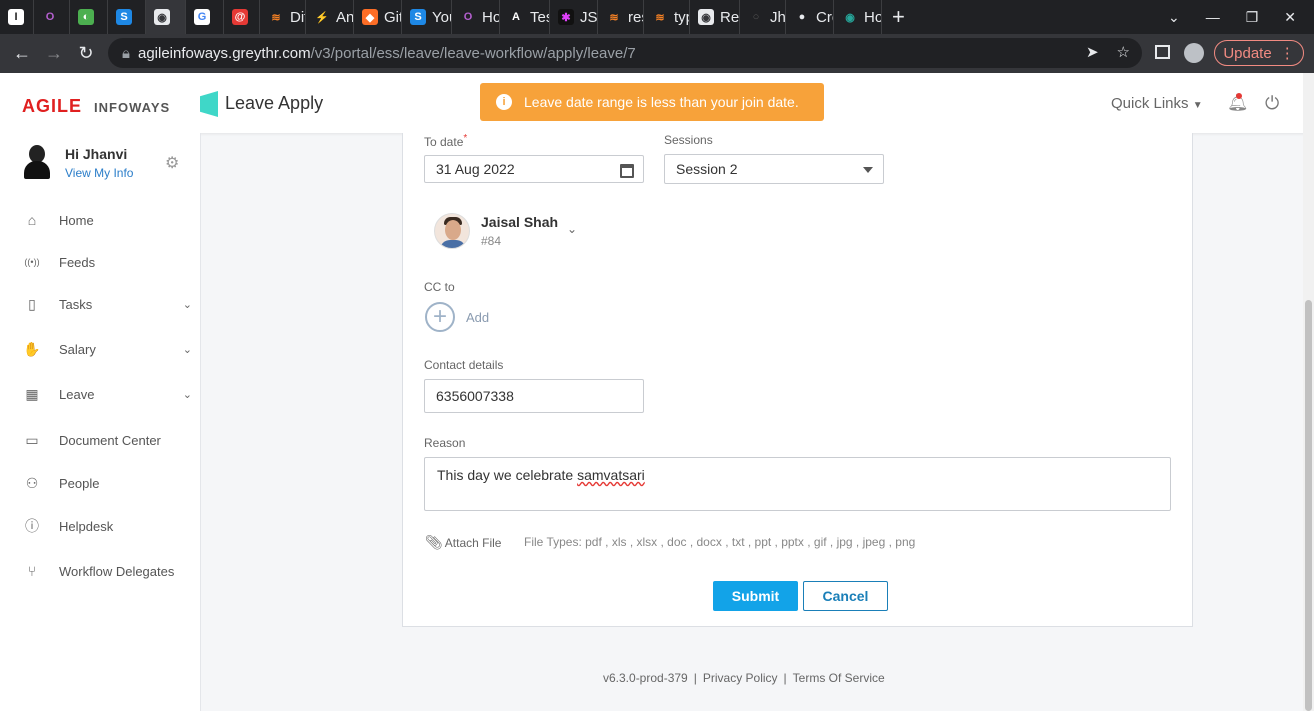 Image resolution: width=1314 pixels, height=711 pixels. What do you see at coordinates (127, 17) in the screenshot?
I see `browser-tab: S` at bounding box center [127, 17].